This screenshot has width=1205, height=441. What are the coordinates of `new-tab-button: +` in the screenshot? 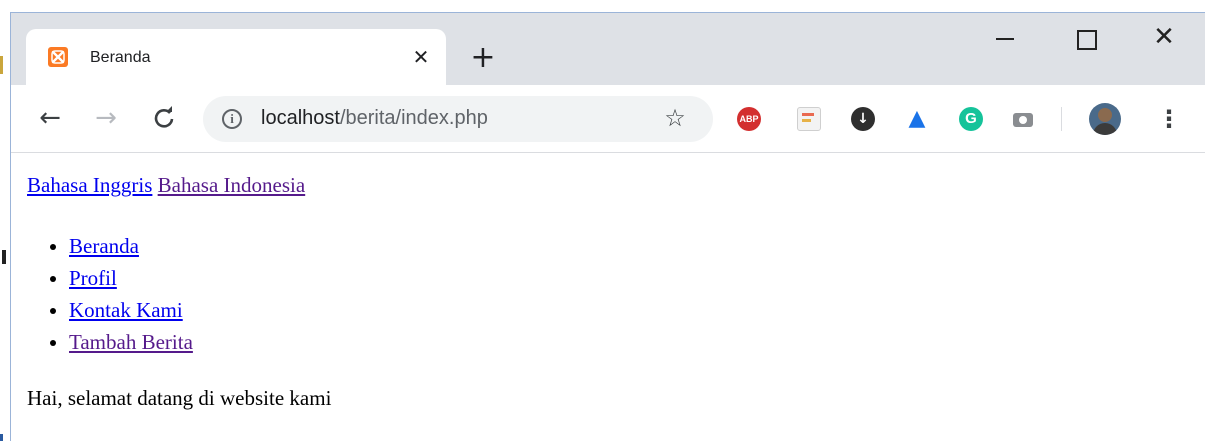 It's located at (483, 58).